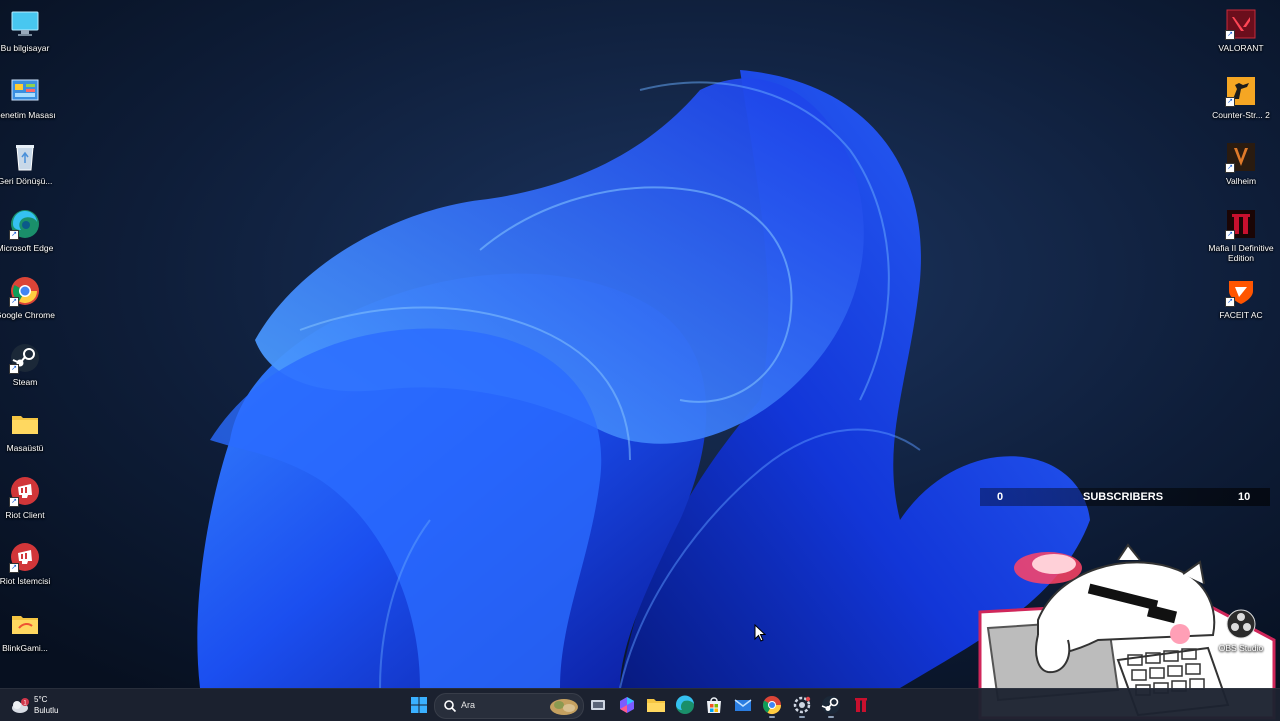 Image resolution: width=1280 pixels, height=721 pixels. I want to click on desktop-icon-label: Bu bilgisayar, so click(25, 48).